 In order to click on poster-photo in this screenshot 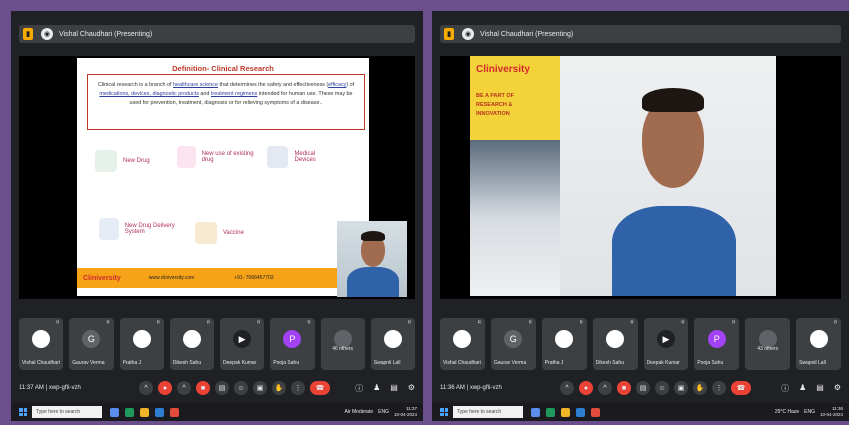, I will do `click(515, 218)`.